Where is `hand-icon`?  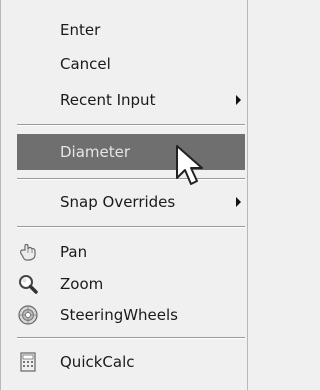 hand-icon is located at coordinates (28, 252).